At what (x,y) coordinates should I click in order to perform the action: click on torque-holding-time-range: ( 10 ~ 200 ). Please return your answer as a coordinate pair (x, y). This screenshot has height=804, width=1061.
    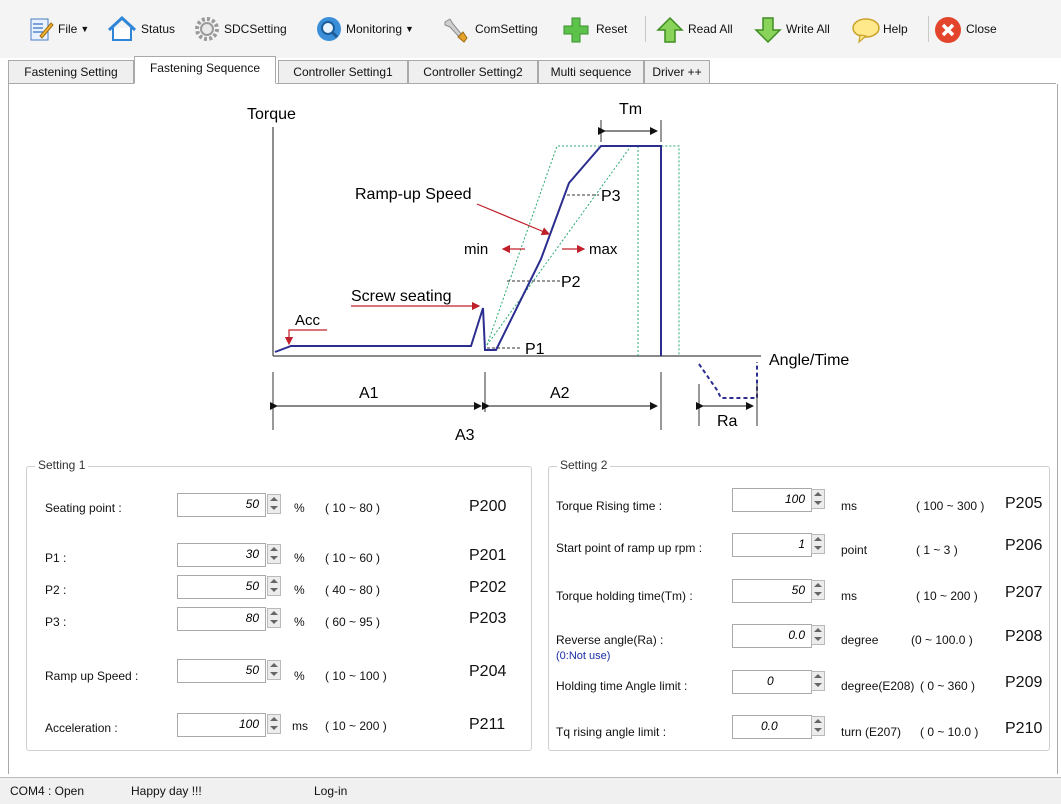
    Looking at the image, I should click on (947, 596).